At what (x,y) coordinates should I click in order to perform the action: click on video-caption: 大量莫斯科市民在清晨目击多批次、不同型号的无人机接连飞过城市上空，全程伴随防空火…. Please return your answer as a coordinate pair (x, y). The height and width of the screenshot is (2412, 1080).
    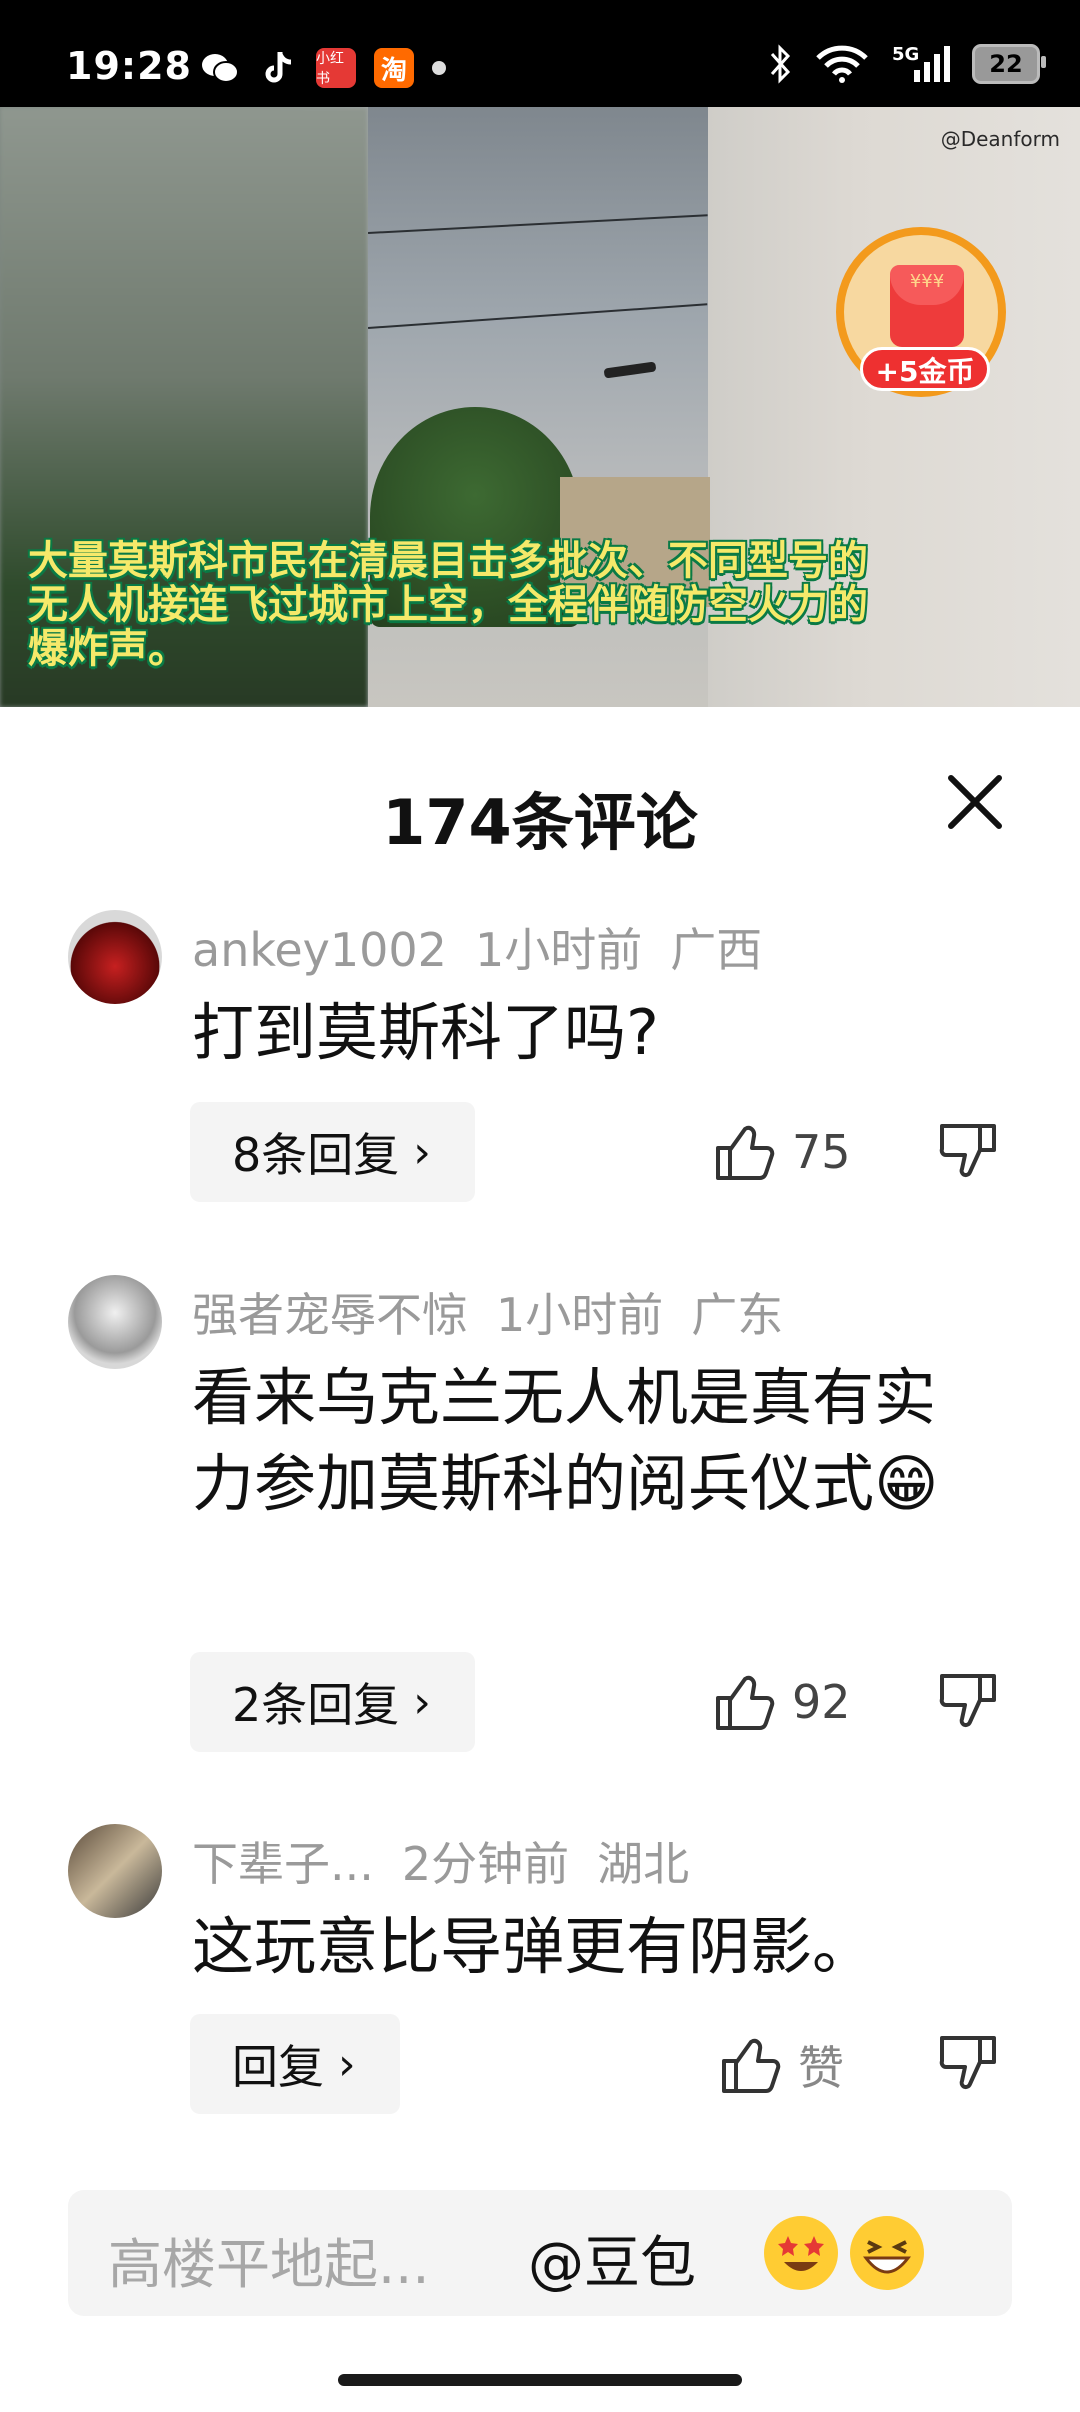
    Looking at the image, I should click on (448, 605).